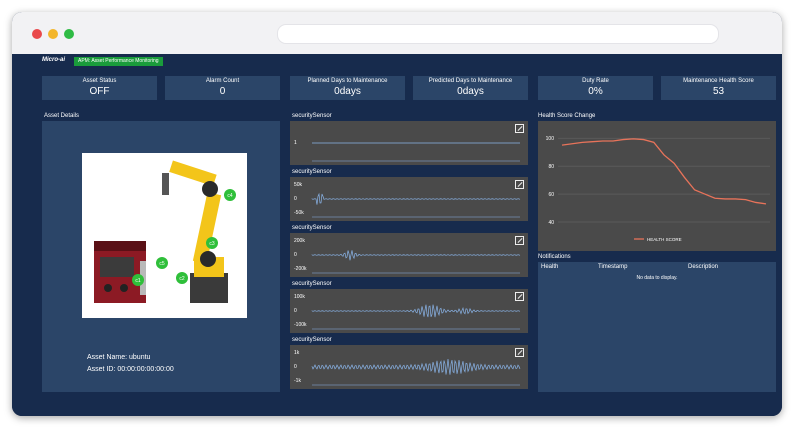 The image size is (800, 431). What do you see at coordinates (703, 267) in the screenshot?
I see `column-header-description: Description` at bounding box center [703, 267].